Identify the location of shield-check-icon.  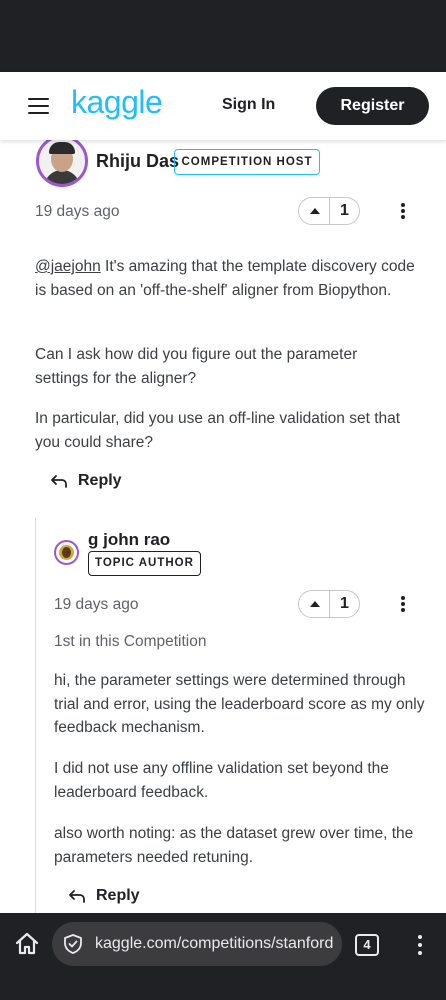
(73, 944).